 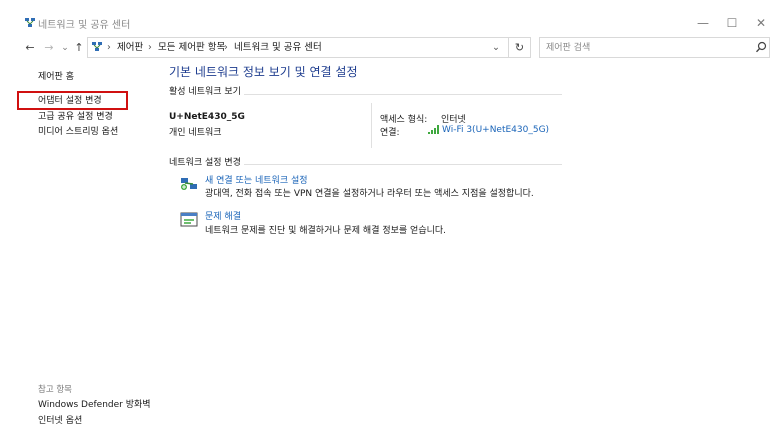 I want to click on network-type: 개인 네트워크, so click(x=195, y=133).